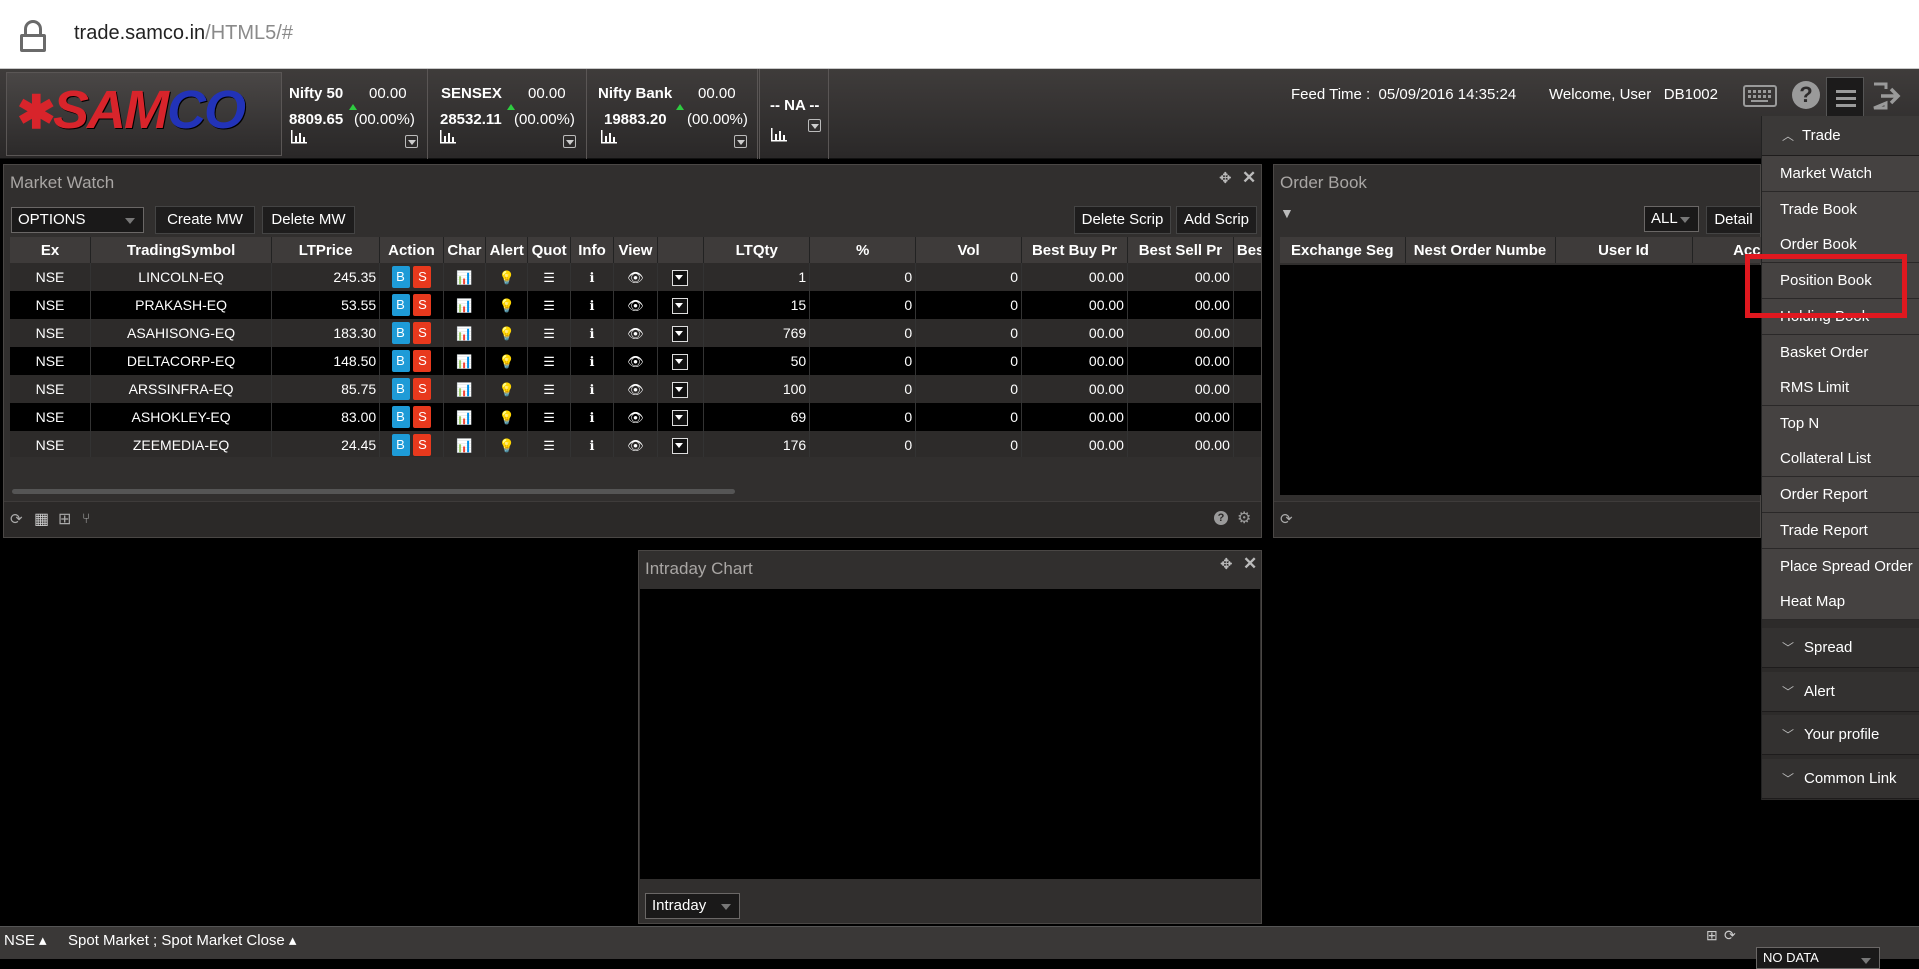 The height and width of the screenshot is (969, 1919). What do you see at coordinates (205, 220) in the screenshot?
I see `create-mw-button: Create MW` at bounding box center [205, 220].